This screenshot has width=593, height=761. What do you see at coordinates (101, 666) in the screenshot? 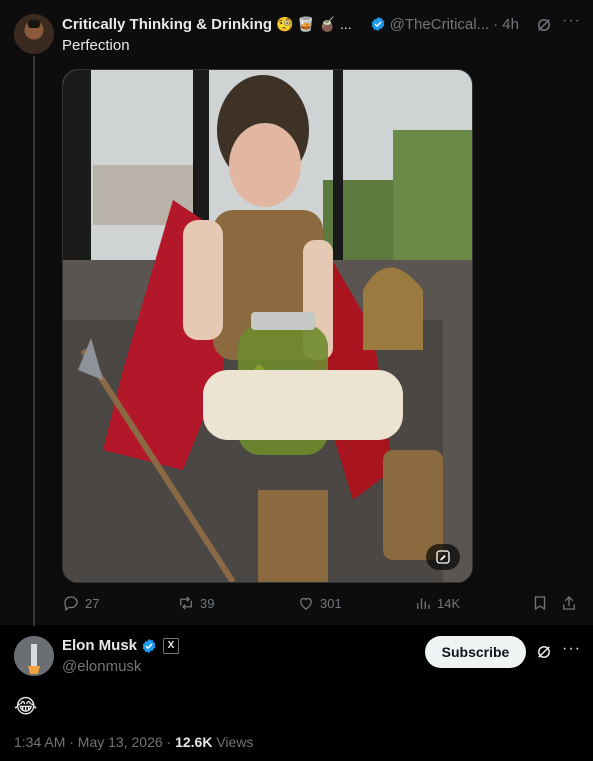
I see `reply-author-handle: @elonmusk` at bounding box center [101, 666].